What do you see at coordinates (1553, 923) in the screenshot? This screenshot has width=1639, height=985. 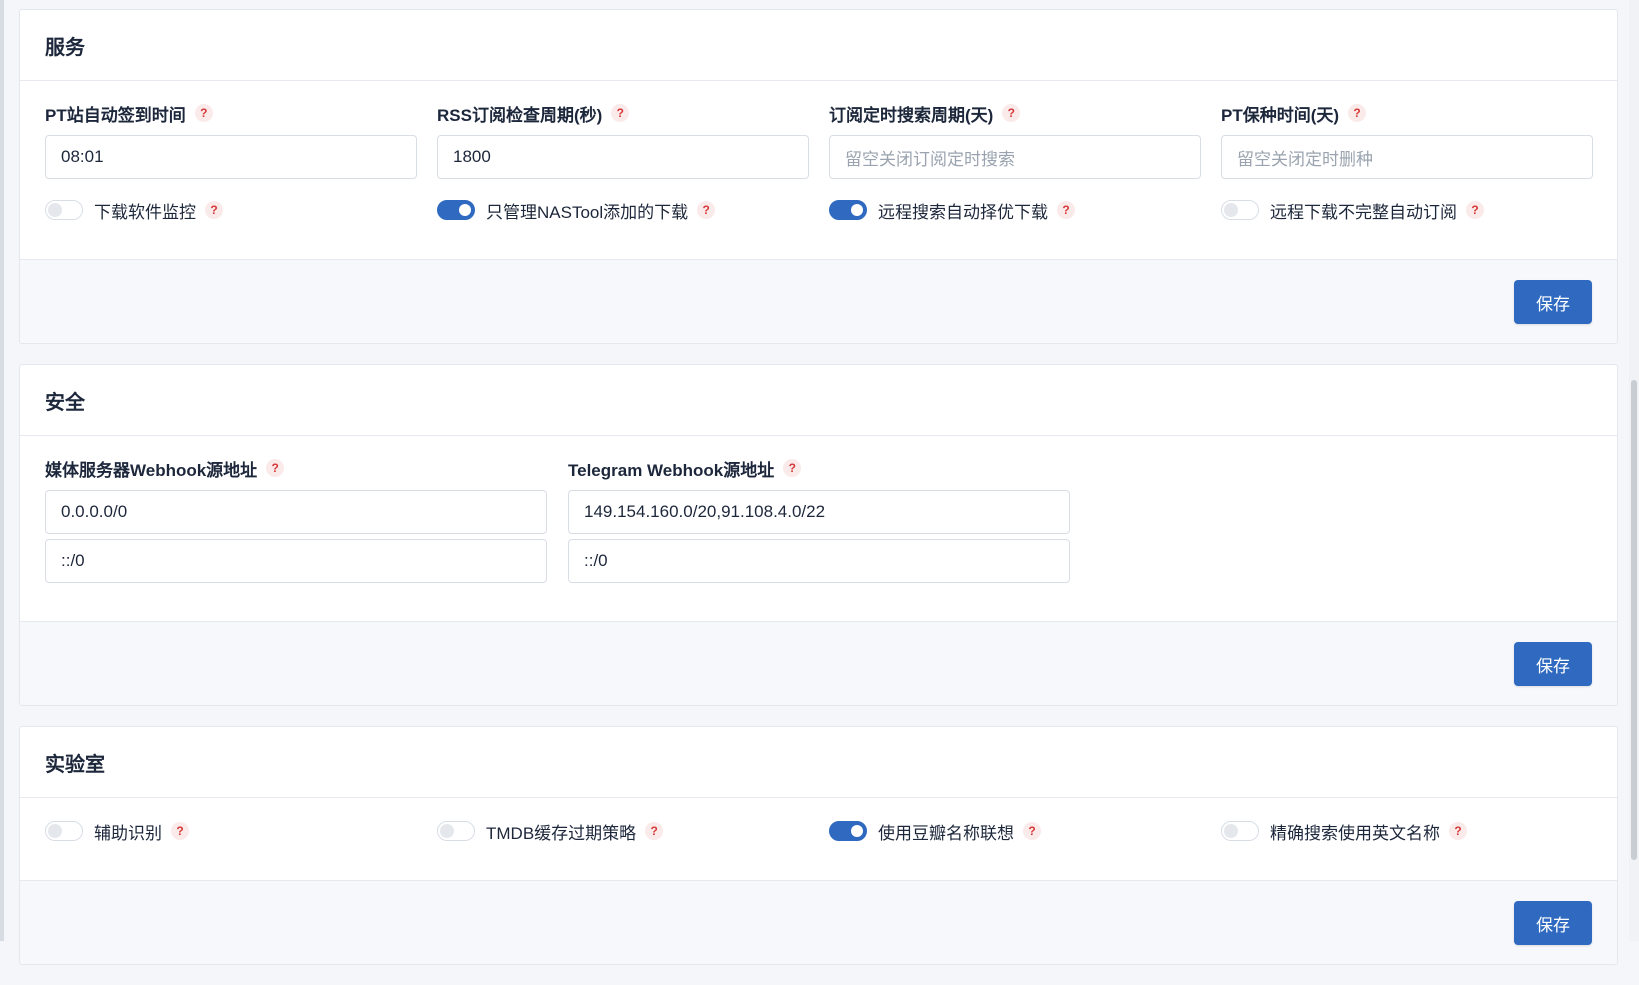 I see `lab-save-button: 保存` at bounding box center [1553, 923].